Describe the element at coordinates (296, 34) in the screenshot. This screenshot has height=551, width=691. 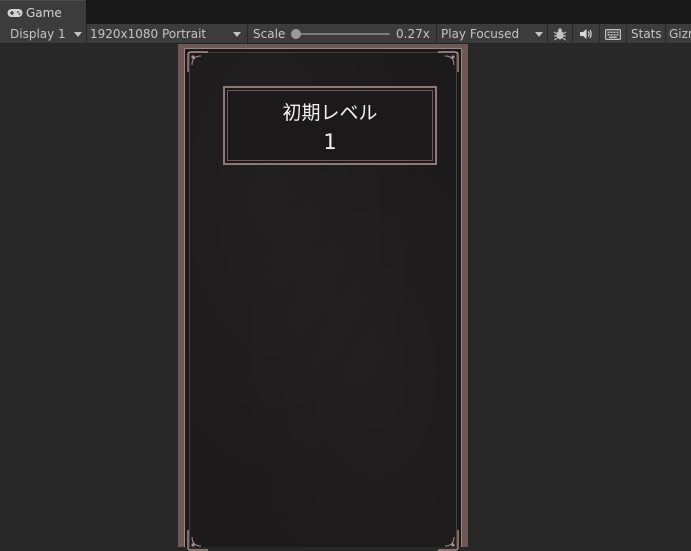
I see `scale-slider-handle` at that location.